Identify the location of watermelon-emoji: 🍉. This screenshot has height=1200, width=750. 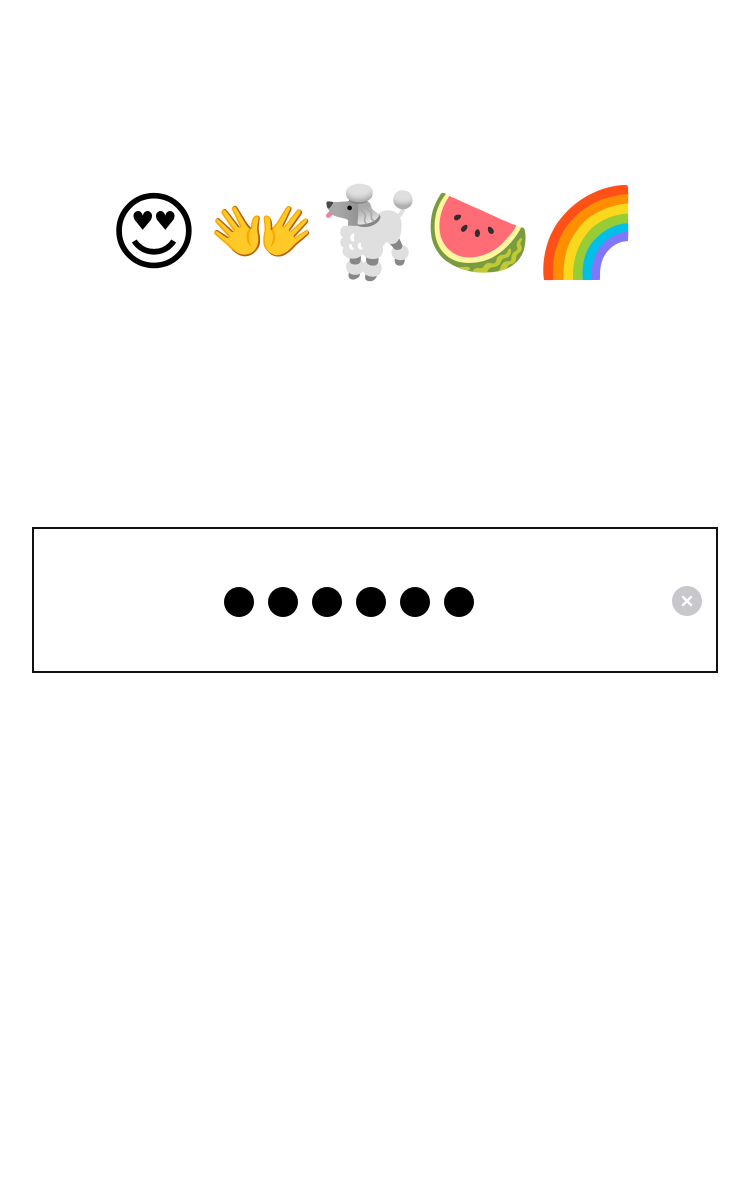
(478, 233).